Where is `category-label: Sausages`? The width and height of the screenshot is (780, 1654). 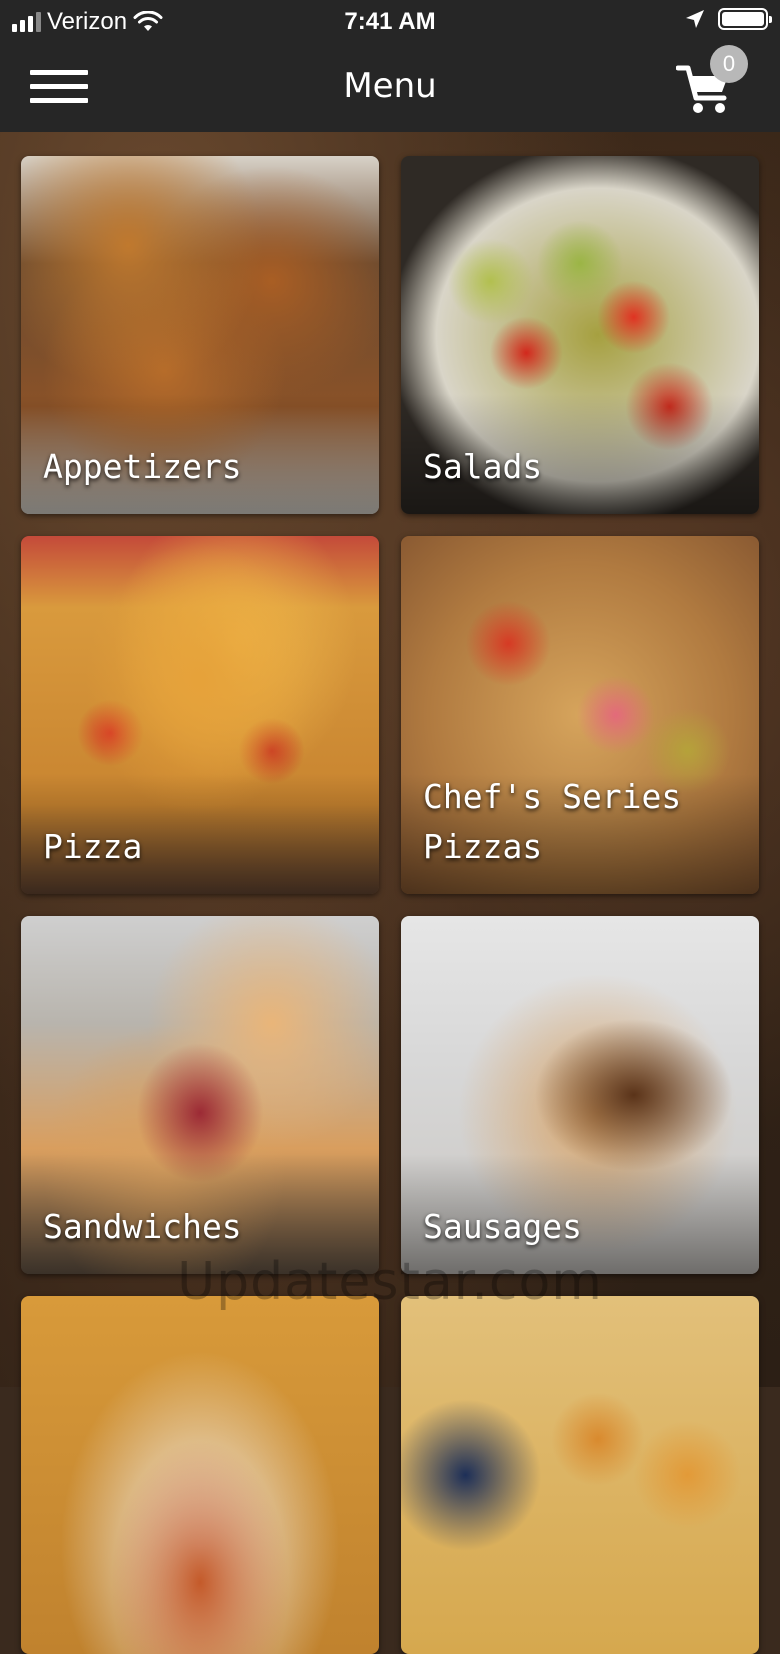 category-label: Sausages is located at coordinates (502, 1226).